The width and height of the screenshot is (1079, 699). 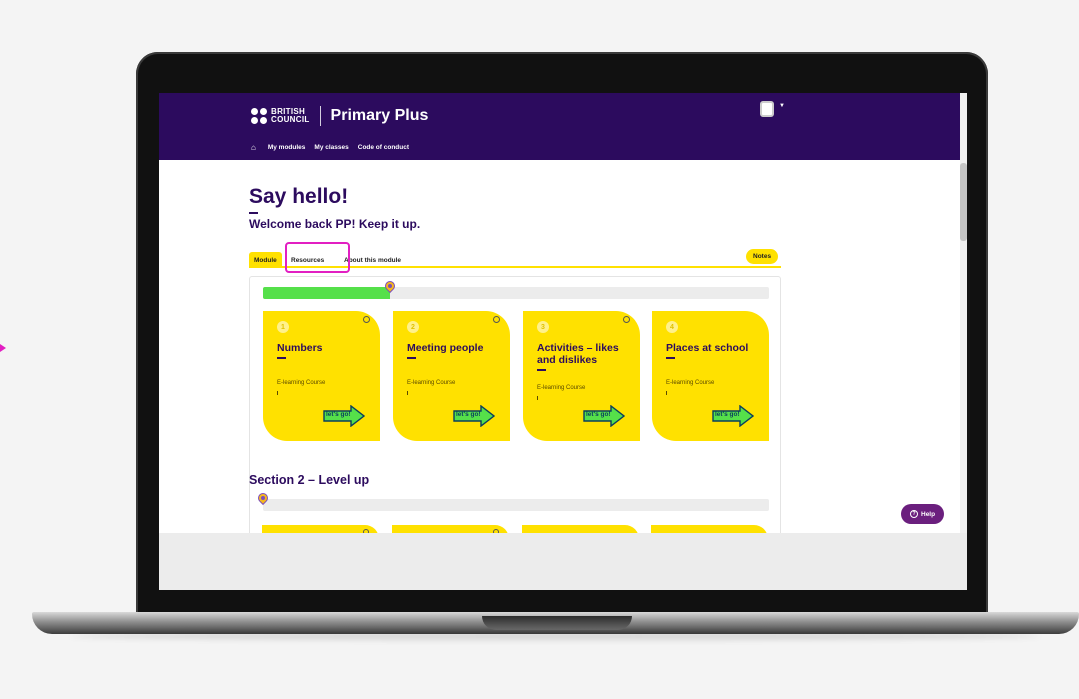 I want to click on british-council-logo: BRITISH COUNCIL Primary Plus, so click(x=339, y=116).